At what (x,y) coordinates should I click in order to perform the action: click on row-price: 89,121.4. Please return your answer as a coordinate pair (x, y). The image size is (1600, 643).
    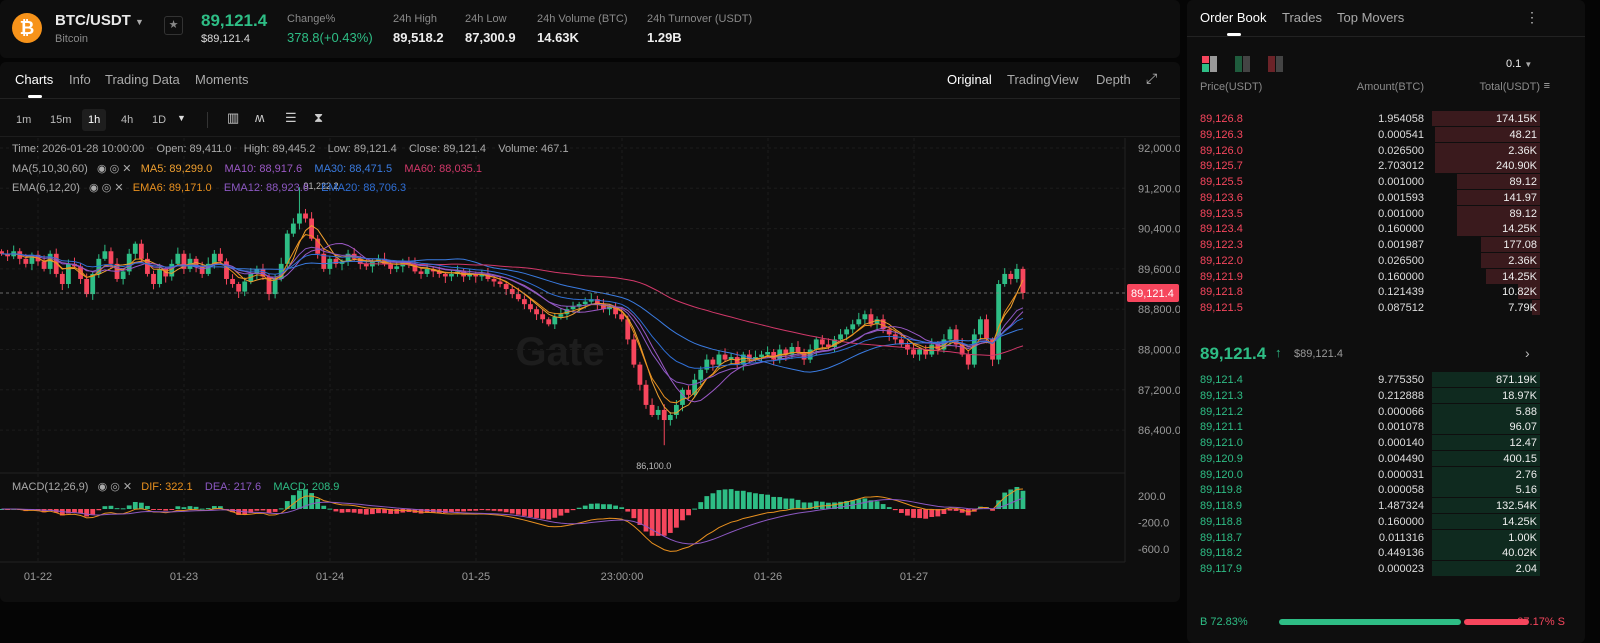
    Looking at the image, I should click on (1221, 380).